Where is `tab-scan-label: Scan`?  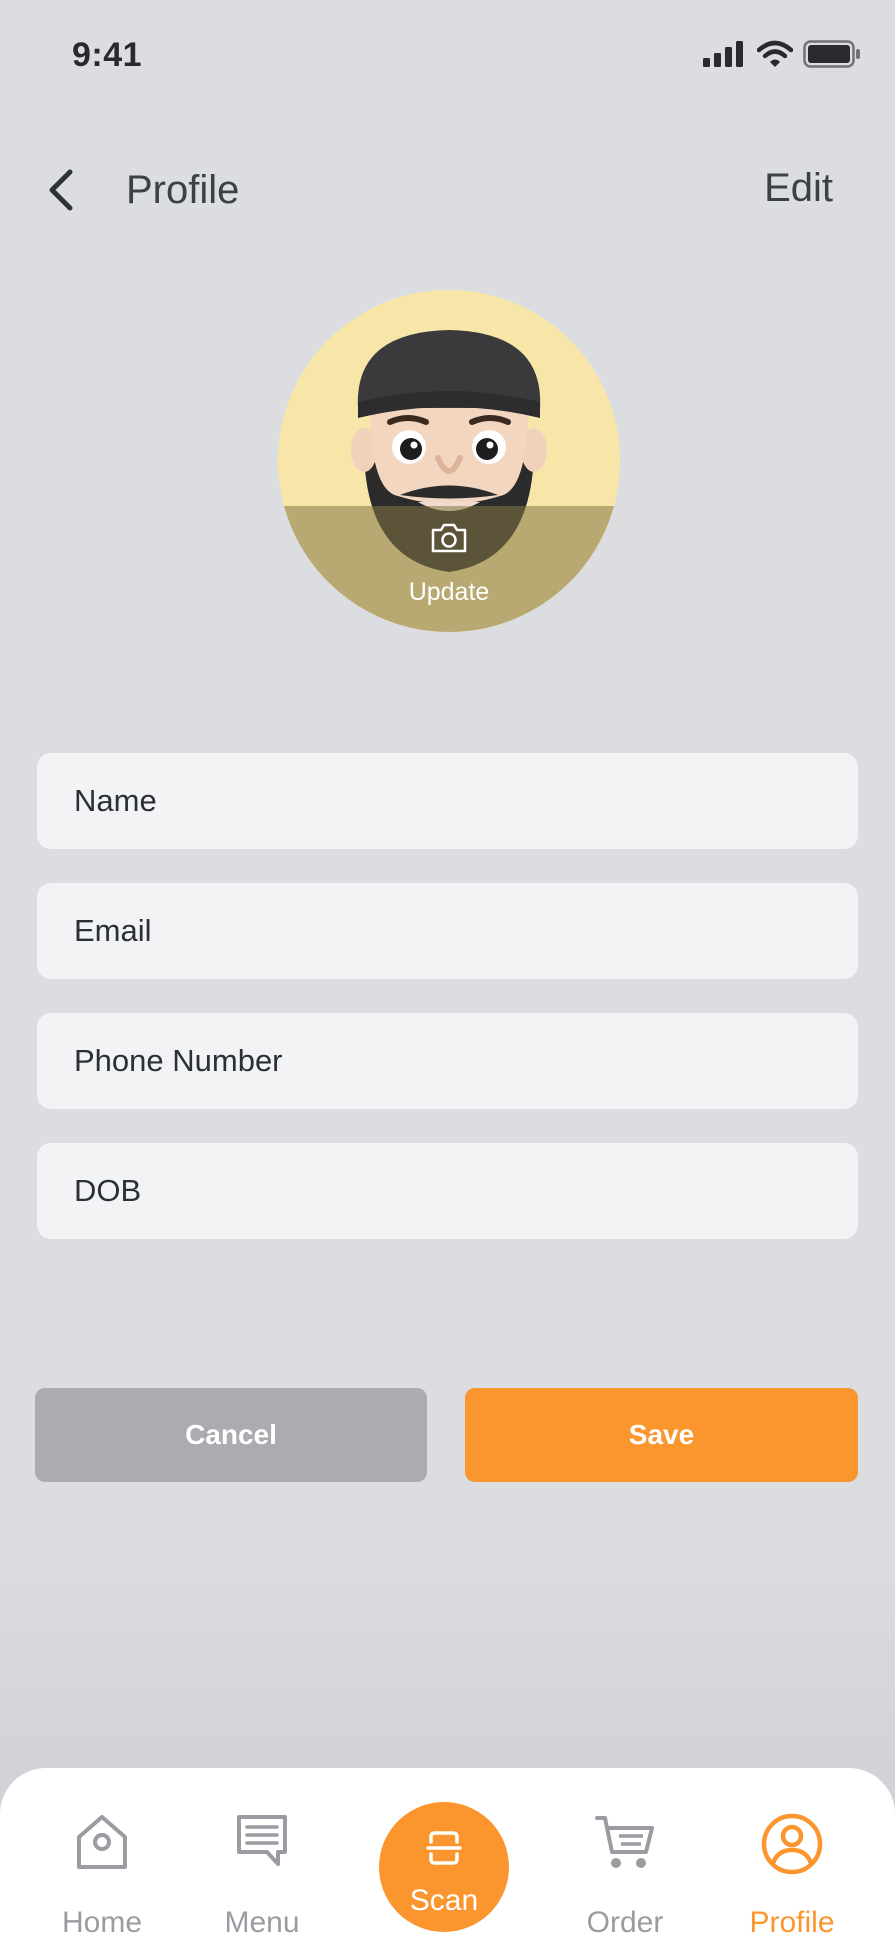
tab-scan-label: Scan is located at coordinates (444, 1900).